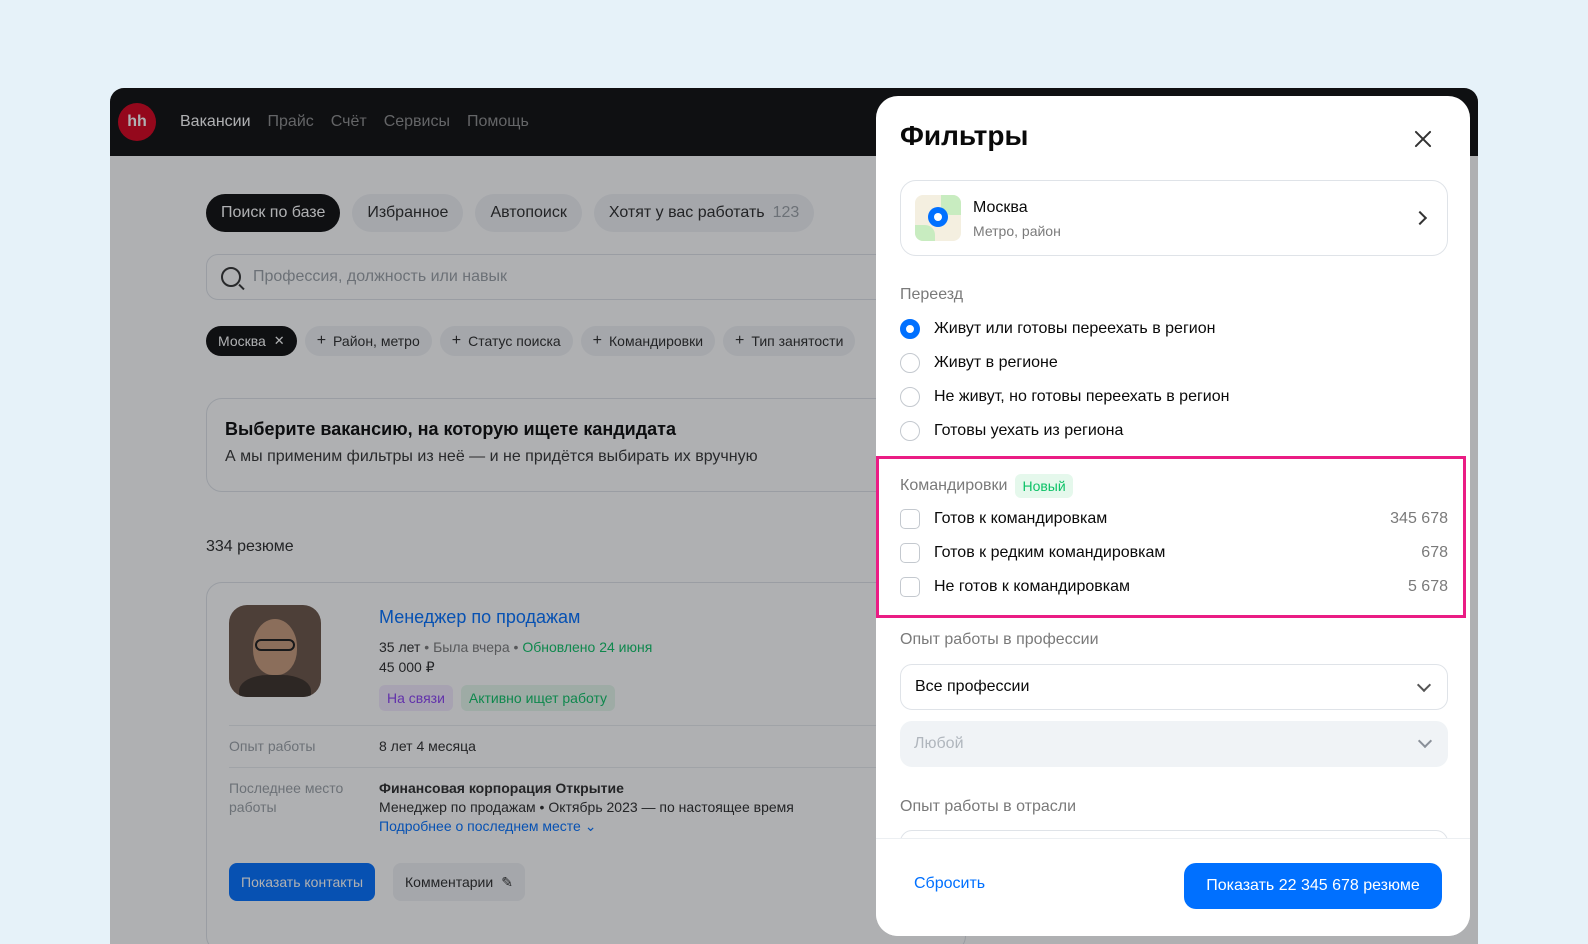 This screenshot has height=944, width=1588. I want to click on radio-selected, so click(910, 329).